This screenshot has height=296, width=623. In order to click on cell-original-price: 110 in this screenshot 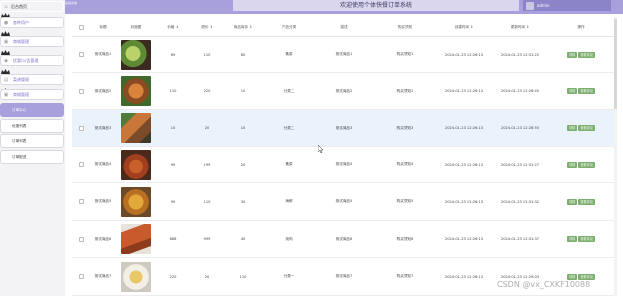, I will do `click(207, 201)`.